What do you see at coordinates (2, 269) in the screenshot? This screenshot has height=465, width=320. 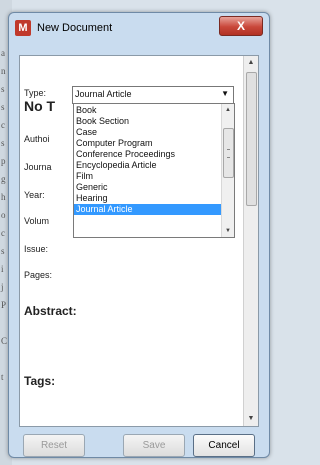 I see `background-text: i` at bounding box center [2, 269].